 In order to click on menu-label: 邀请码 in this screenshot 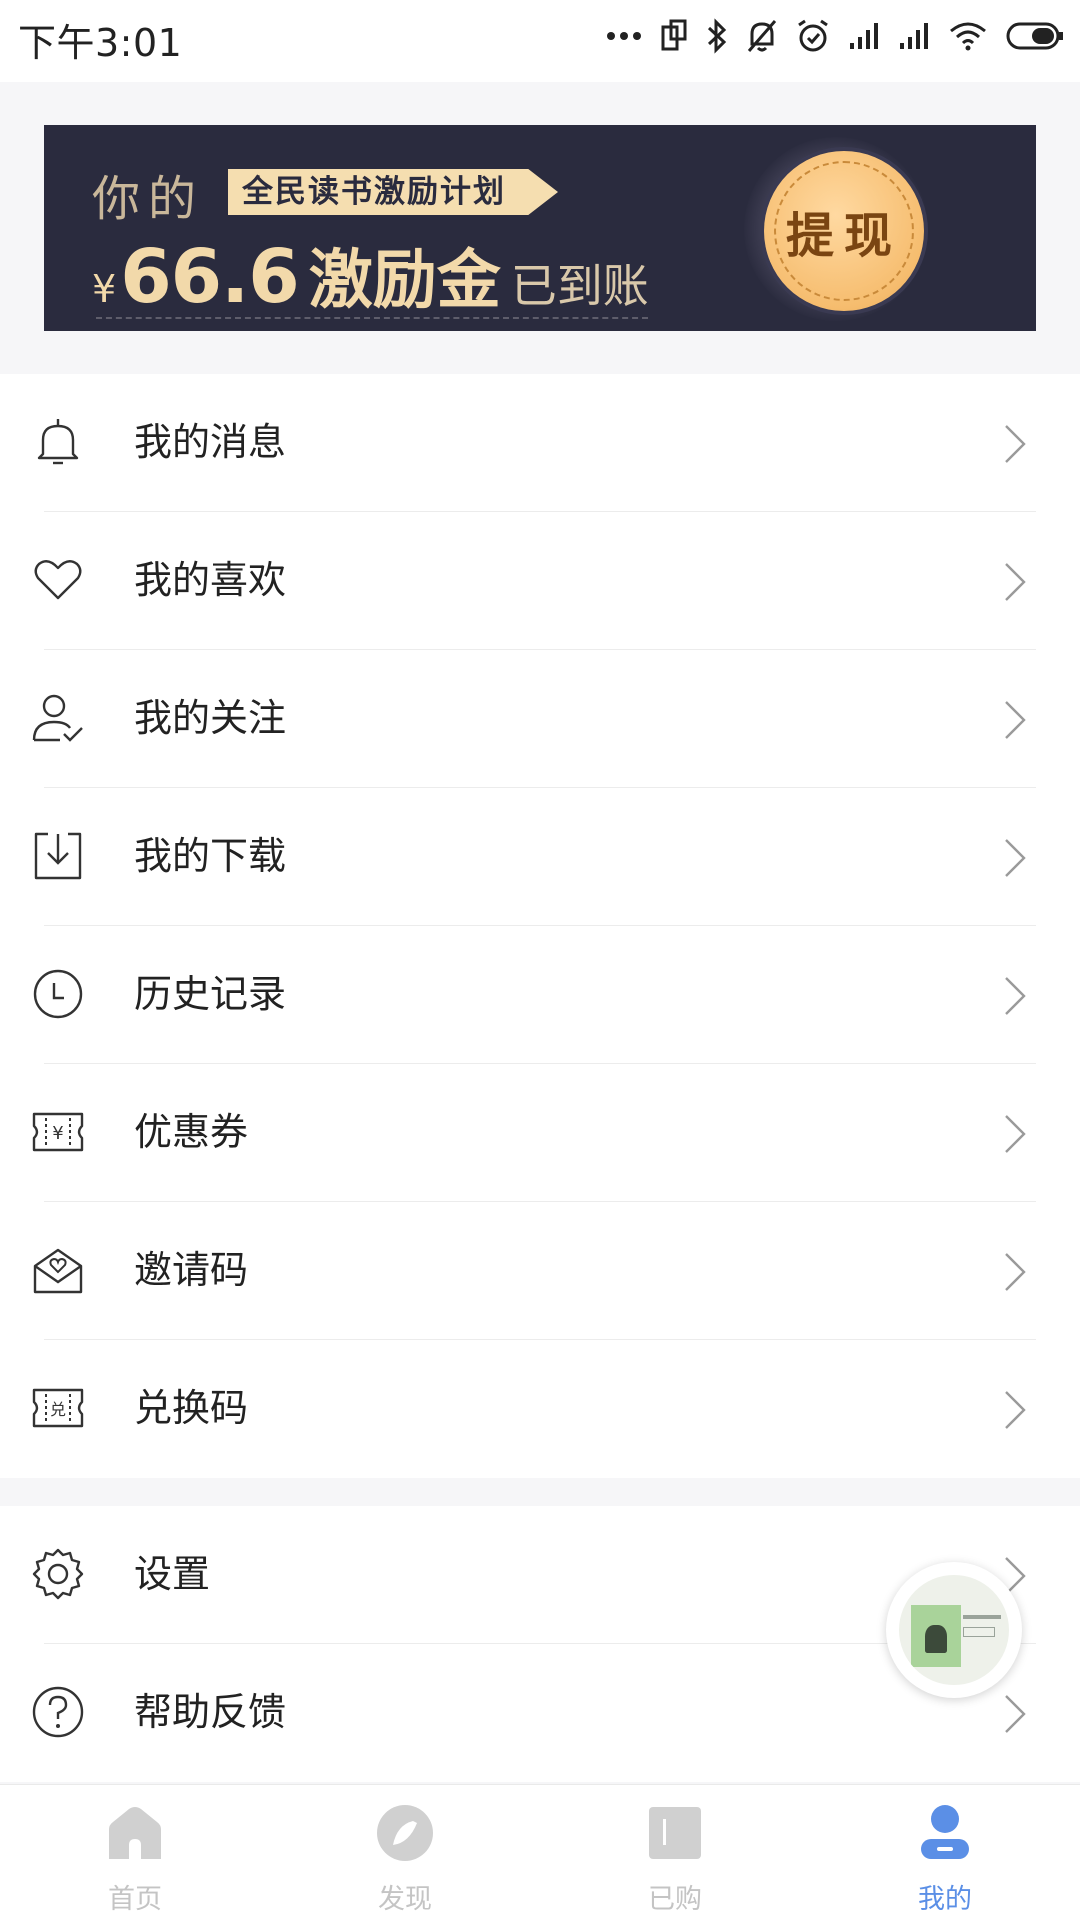, I will do `click(191, 1270)`.